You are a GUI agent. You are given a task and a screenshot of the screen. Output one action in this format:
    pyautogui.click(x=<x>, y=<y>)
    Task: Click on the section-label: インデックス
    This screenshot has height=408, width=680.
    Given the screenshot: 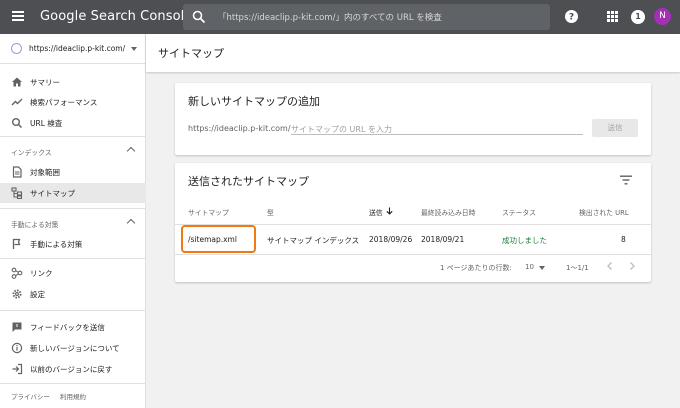 What is the action you would take?
    pyautogui.click(x=31, y=153)
    